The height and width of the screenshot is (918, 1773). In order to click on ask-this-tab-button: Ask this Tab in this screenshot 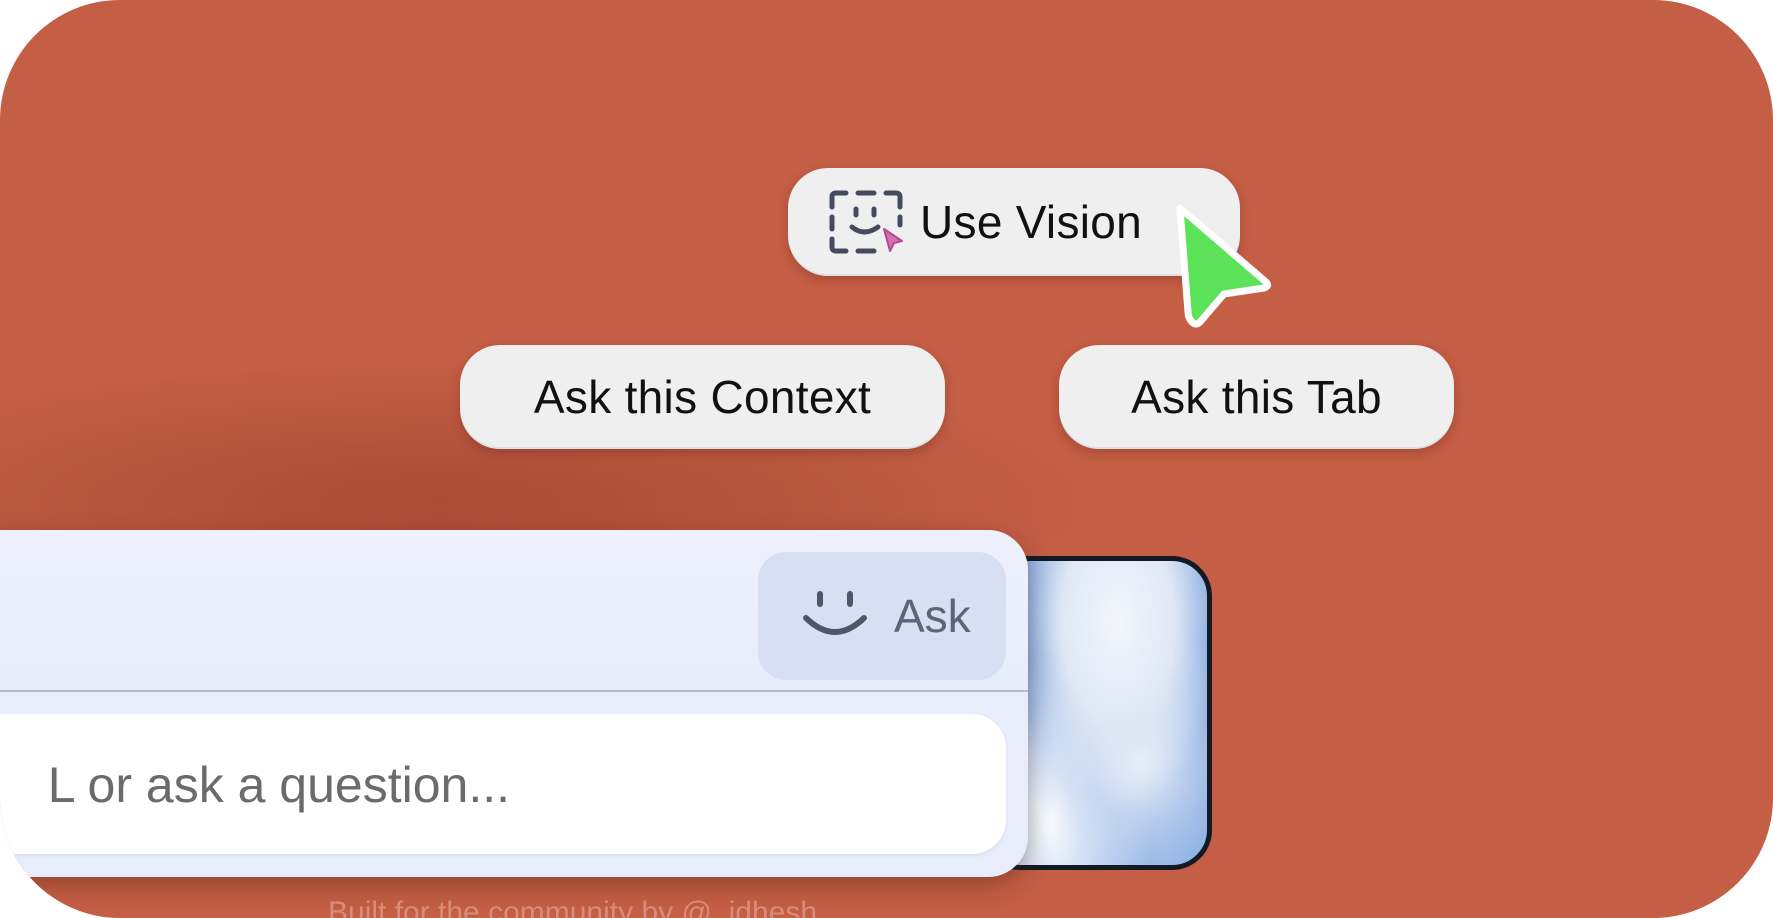, I will do `click(1256, 397)`.